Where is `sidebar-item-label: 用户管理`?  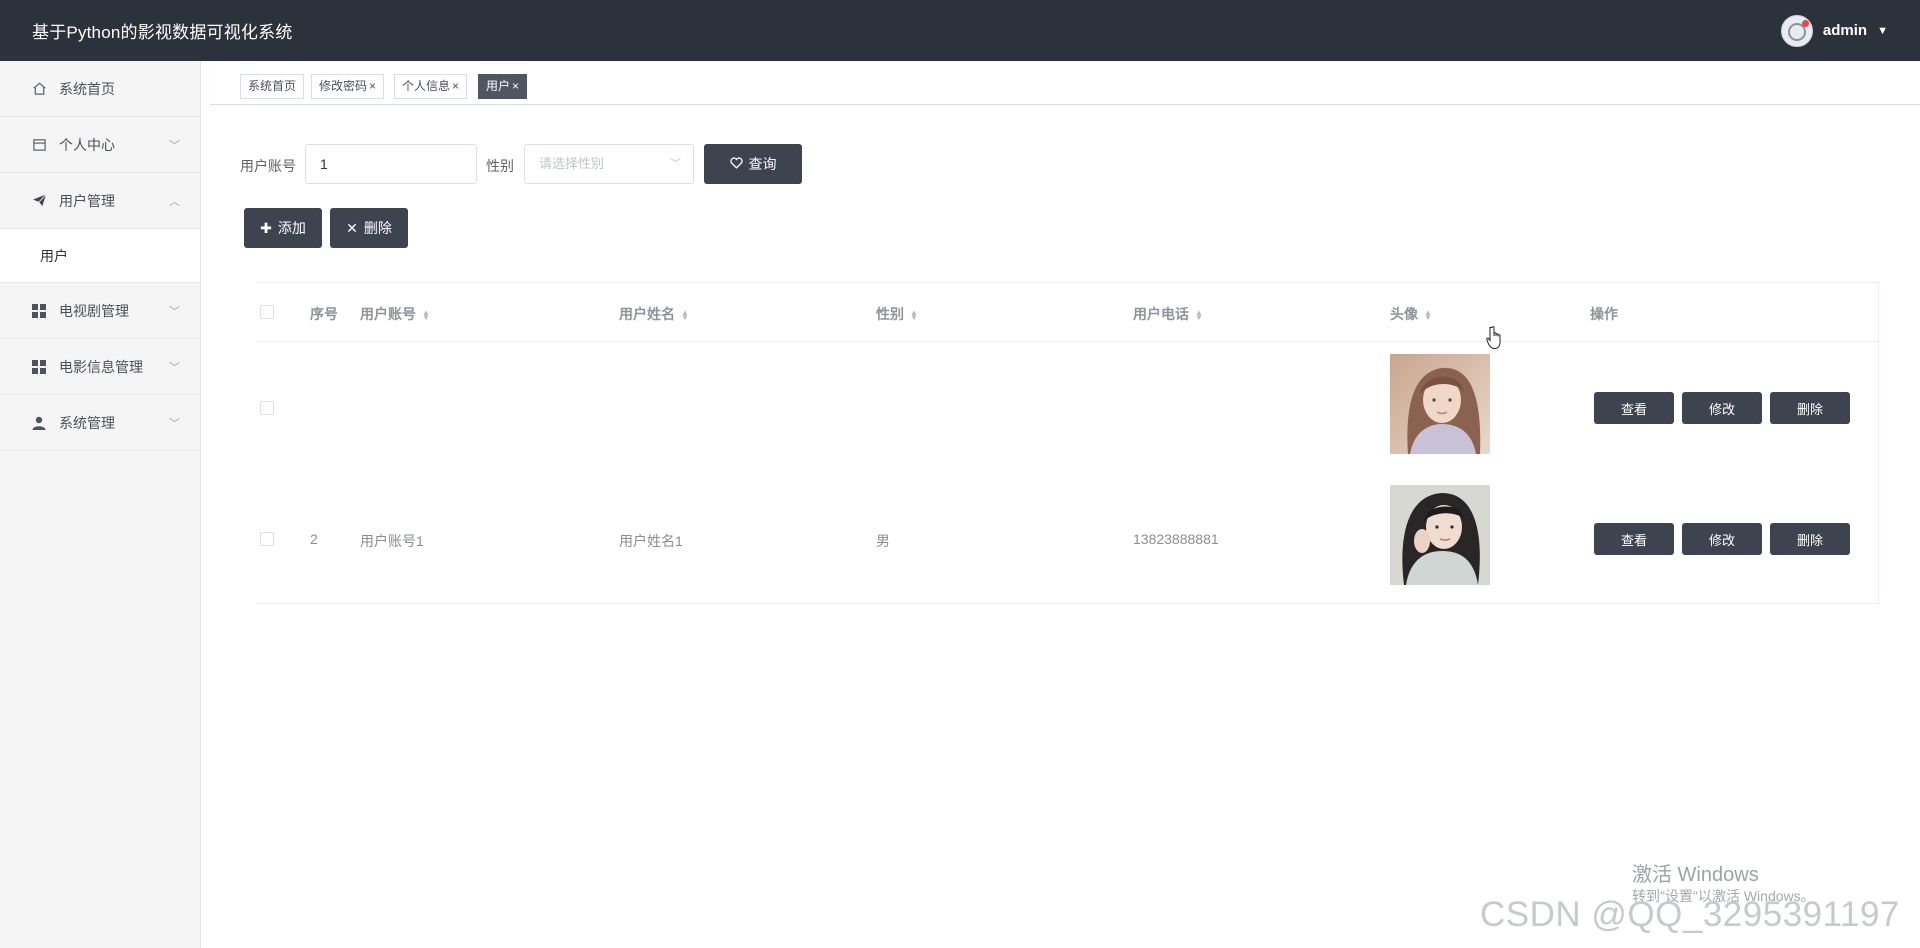 sidebar-item-label: 用户管理 is located at coordinates (87, 200).